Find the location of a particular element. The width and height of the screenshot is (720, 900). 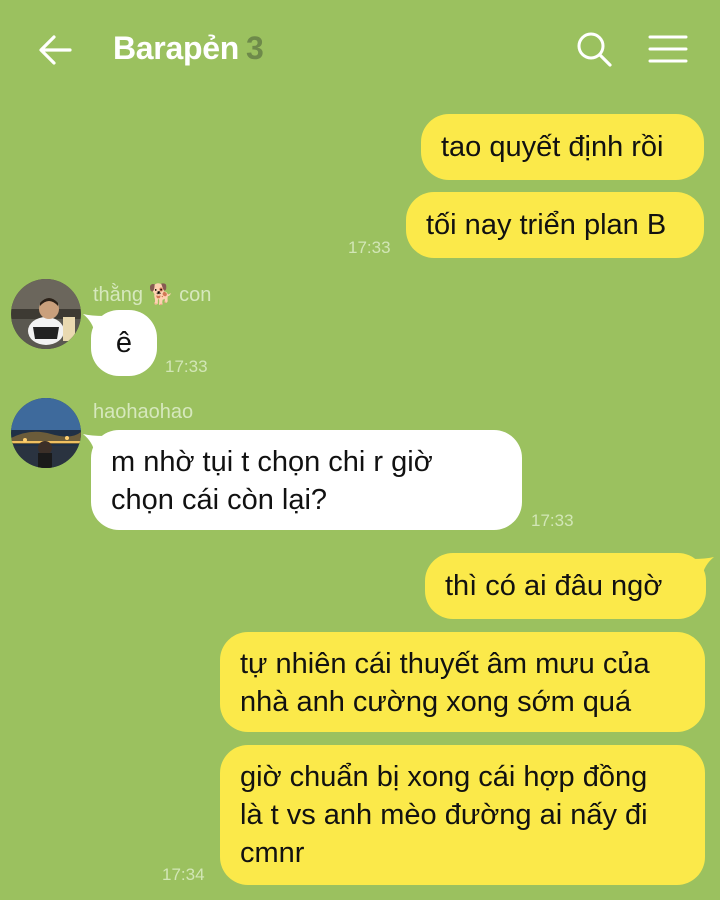

message-bubble-mine: tối nay triển plan B is located at coordinates (555, 225).